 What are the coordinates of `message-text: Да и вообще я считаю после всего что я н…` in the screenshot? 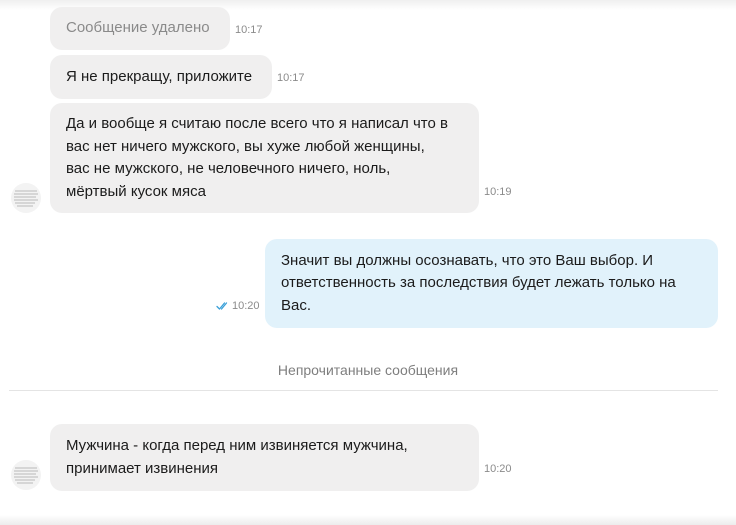 It's located at (257, 157).